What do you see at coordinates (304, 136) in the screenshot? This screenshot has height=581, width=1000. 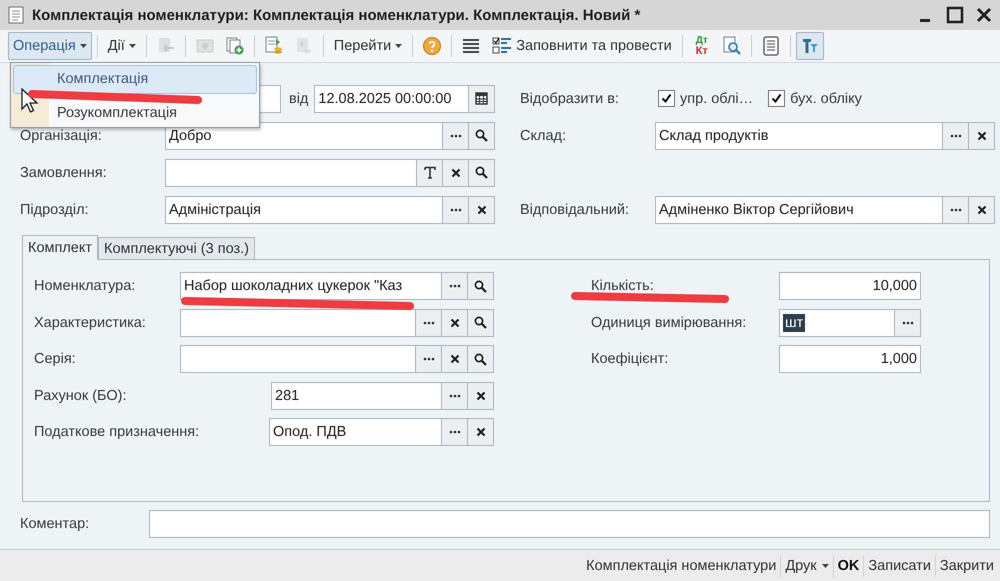 I see `input-field: Добро` at bounding box center [304, 136].